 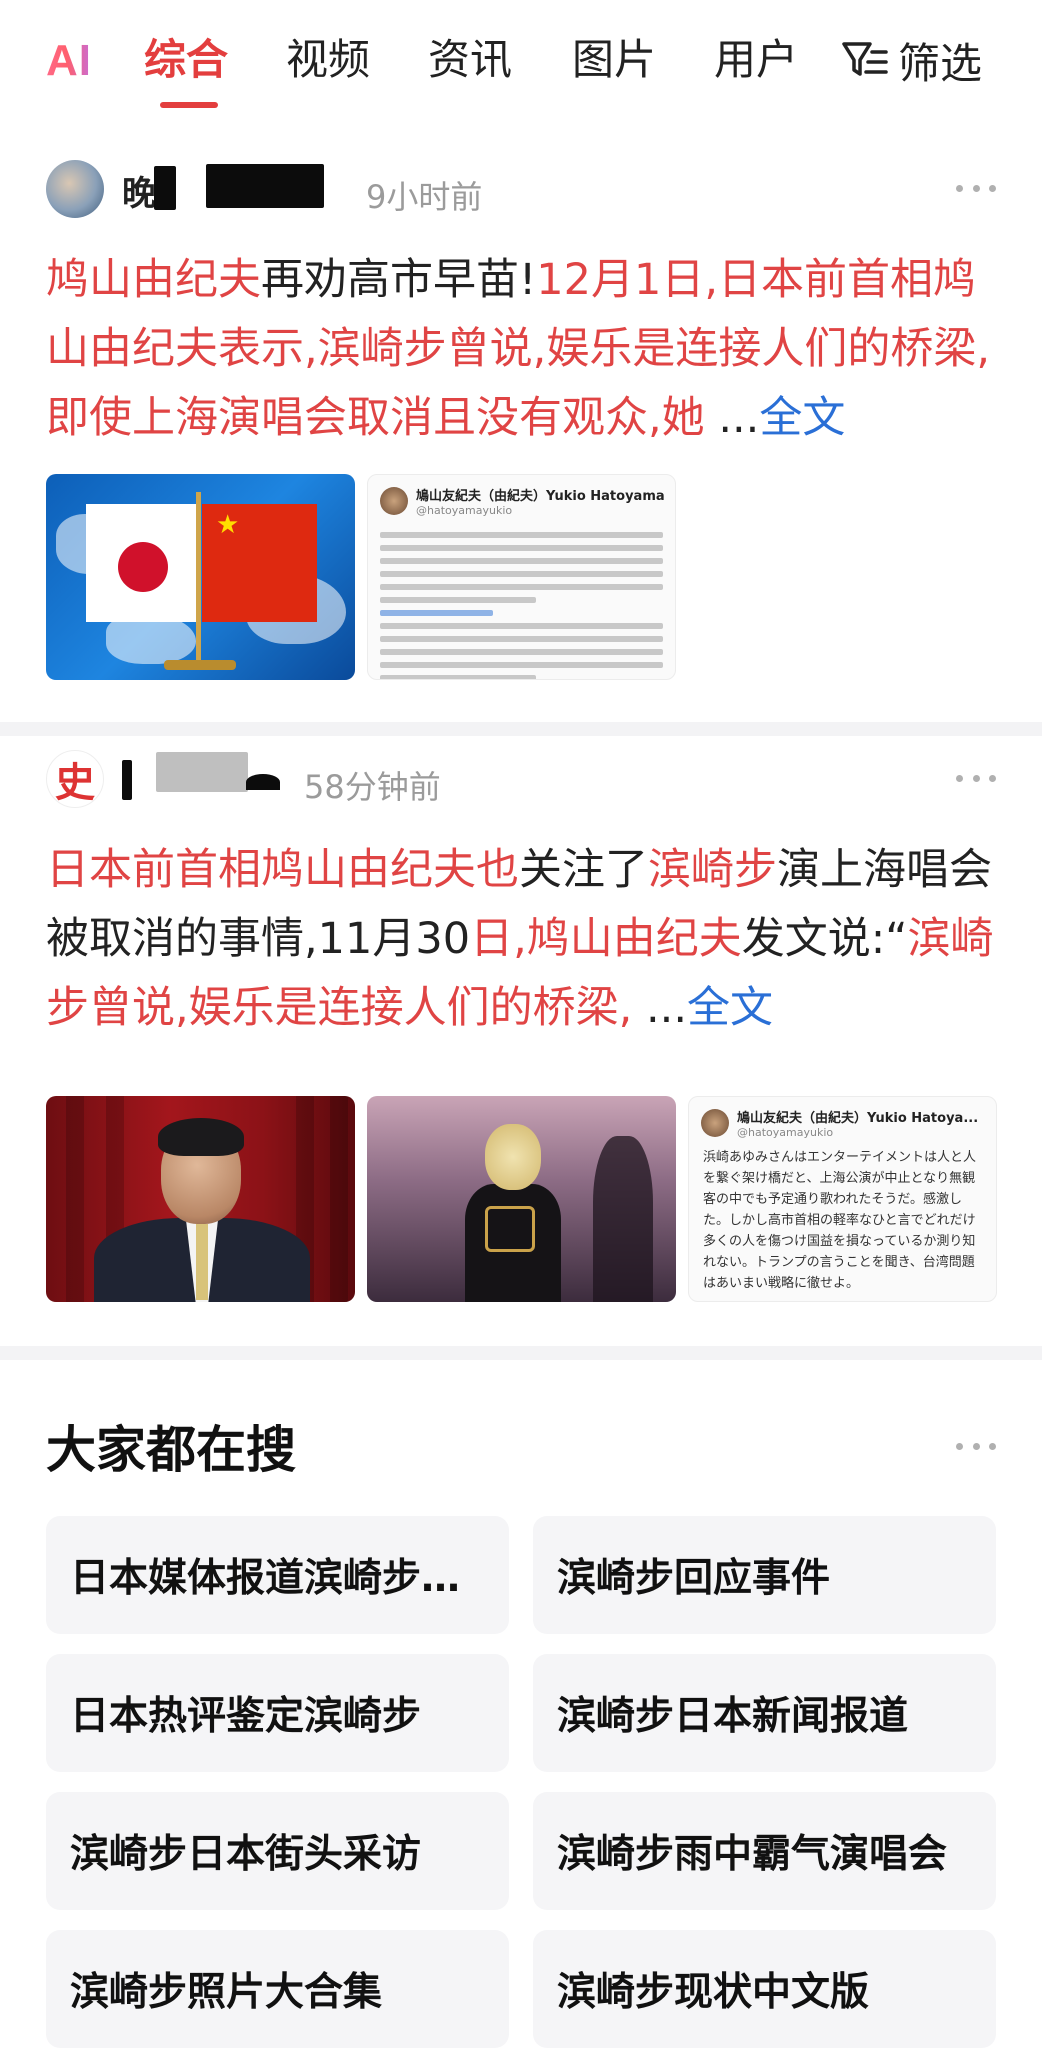 What do you see at coordinates (200, 577) in the screenshot?
I see `flags-image: ★` at bounding box center [200, 577].